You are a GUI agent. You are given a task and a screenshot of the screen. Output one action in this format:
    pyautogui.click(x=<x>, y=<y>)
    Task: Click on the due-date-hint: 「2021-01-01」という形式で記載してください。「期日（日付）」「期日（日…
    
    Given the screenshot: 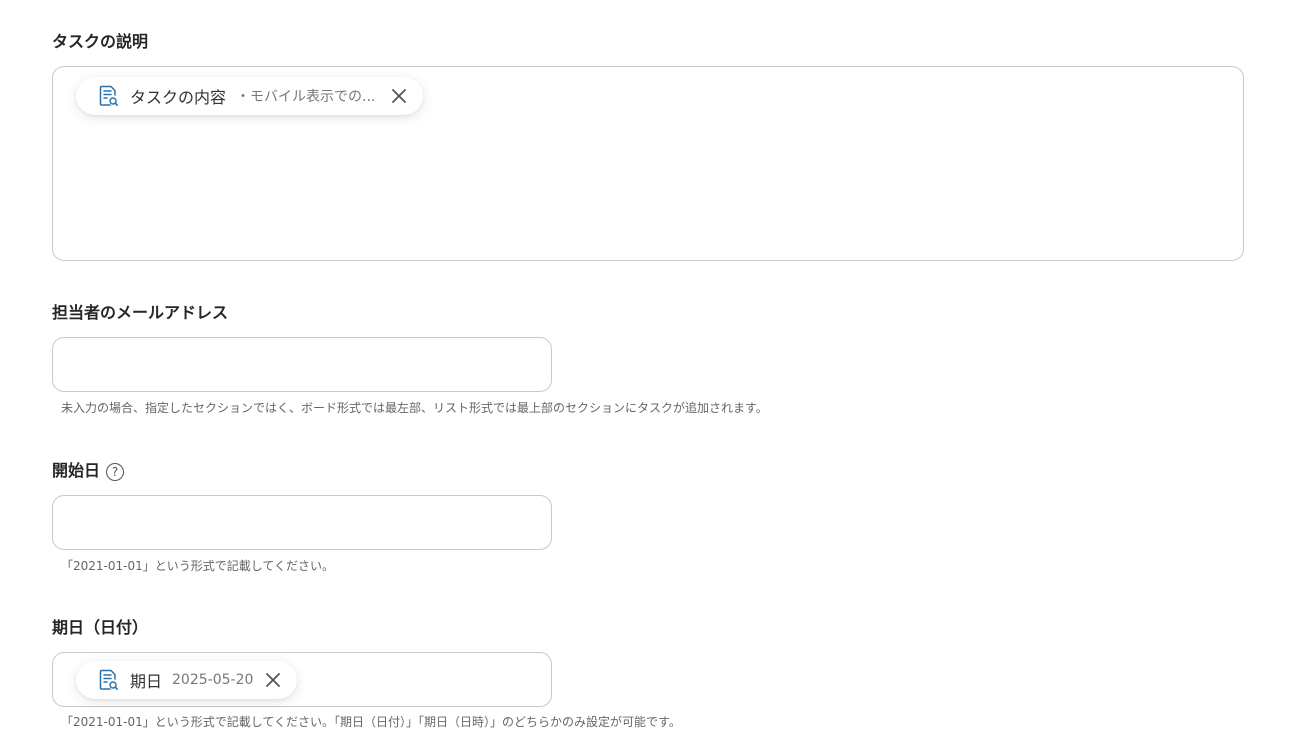 What is the action you would take?
    pyautogui.click(x=371, y=722)
    